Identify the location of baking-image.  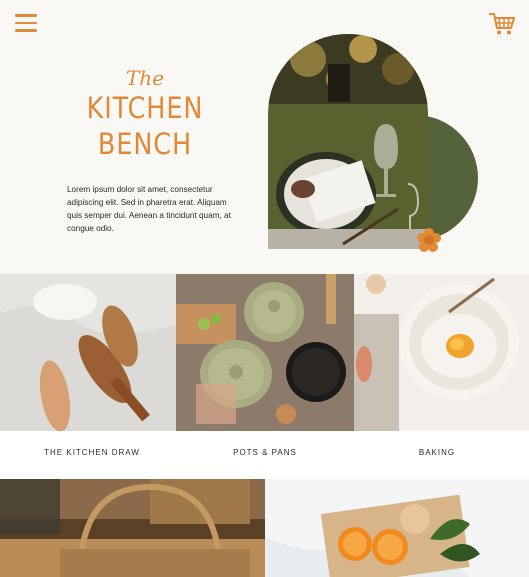
(441, 352).